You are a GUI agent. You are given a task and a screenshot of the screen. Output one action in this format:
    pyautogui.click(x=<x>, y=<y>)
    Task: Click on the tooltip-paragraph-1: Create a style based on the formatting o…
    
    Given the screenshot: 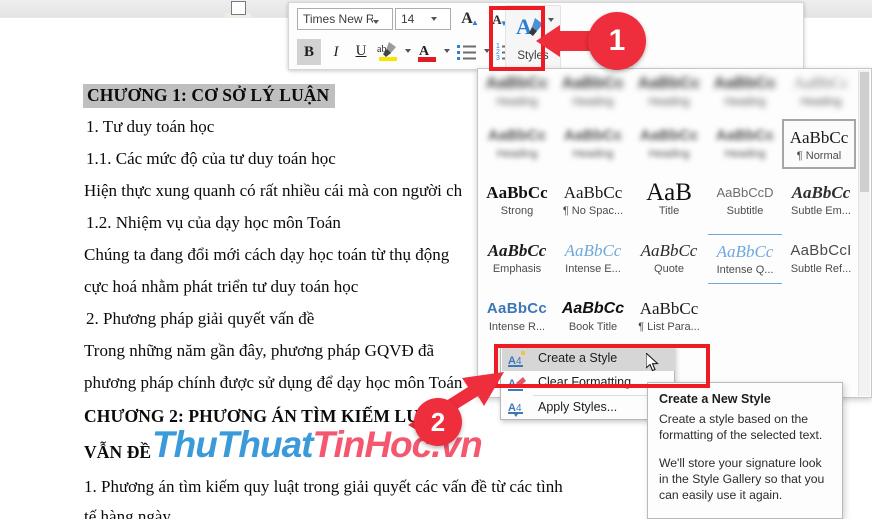 What is the action you would take?
    pyautogui.click(x=741, y=427)
    